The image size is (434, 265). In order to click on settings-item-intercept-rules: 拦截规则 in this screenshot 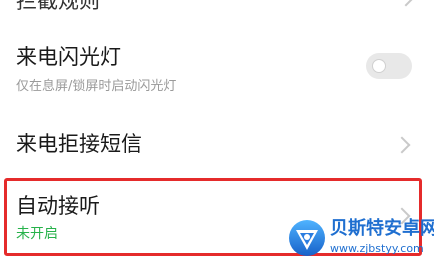, I will do `click(217, 9)`.